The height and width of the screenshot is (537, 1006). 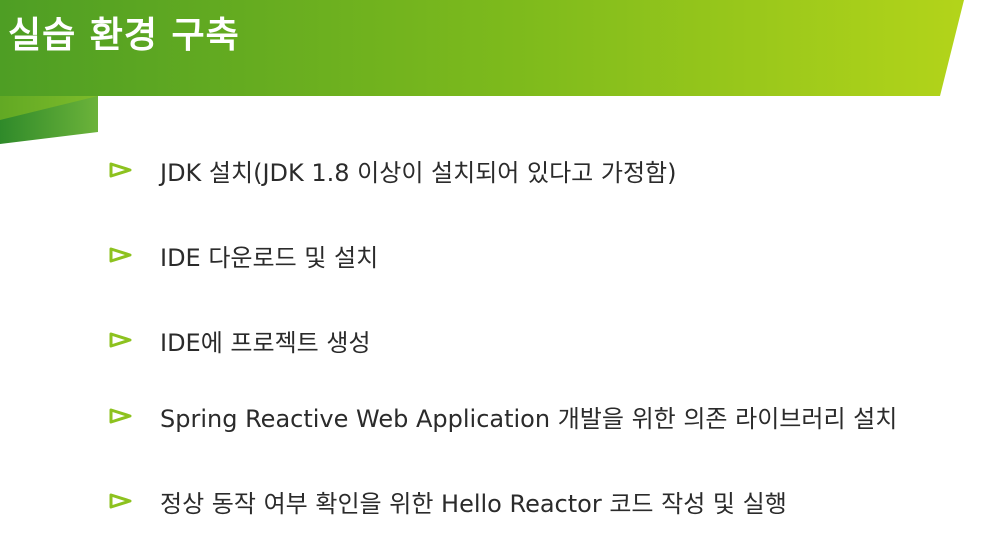 What do you see at coordinates (124, 35) in the screenshot?
I see `slide-title: 실습 환경 구축` at bounding box center [124, 35].